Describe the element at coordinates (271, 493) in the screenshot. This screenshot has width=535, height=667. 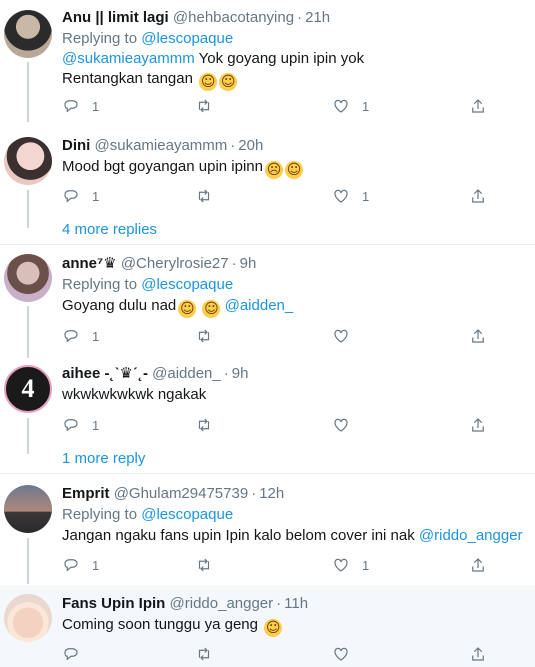
I see `timestamp: 12h` at that location.